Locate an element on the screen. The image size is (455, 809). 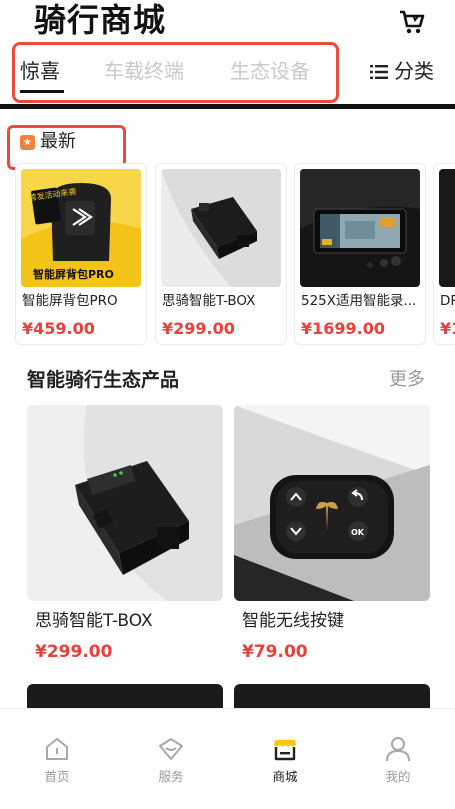
nav-home: 首页 is located at coordinates (57, 759).